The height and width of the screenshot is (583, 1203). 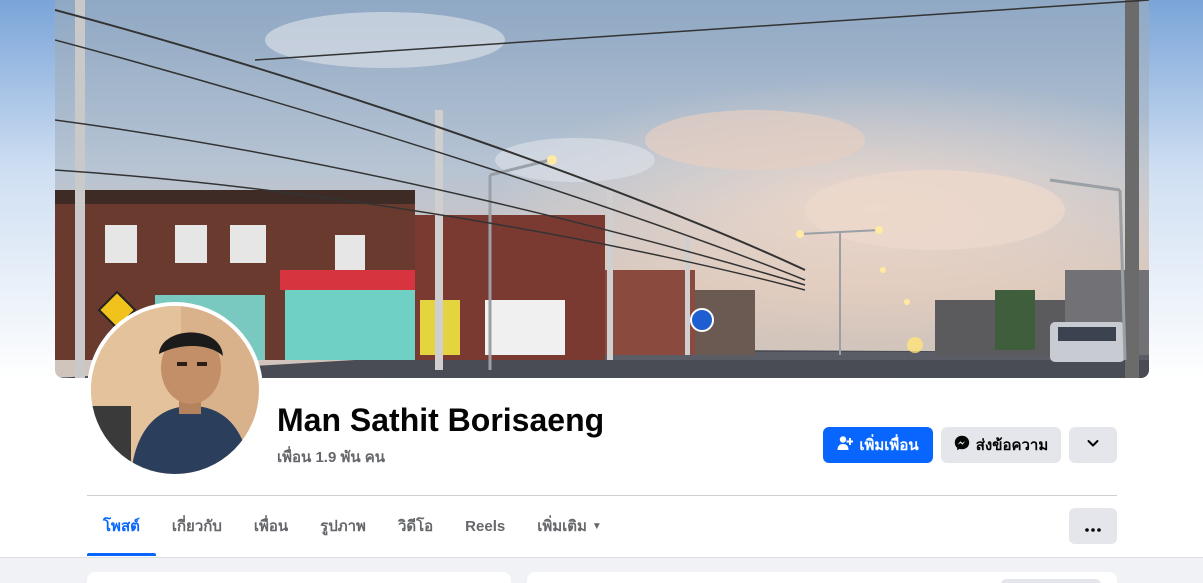 I want to click on message-label: ส่งข้อความ, so click(x=1012, y=445).